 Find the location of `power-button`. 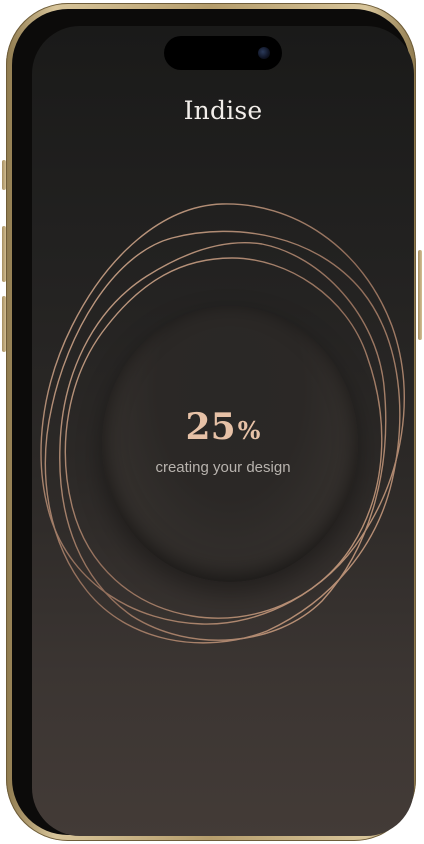

power-button is located at coordinates (420, 295).